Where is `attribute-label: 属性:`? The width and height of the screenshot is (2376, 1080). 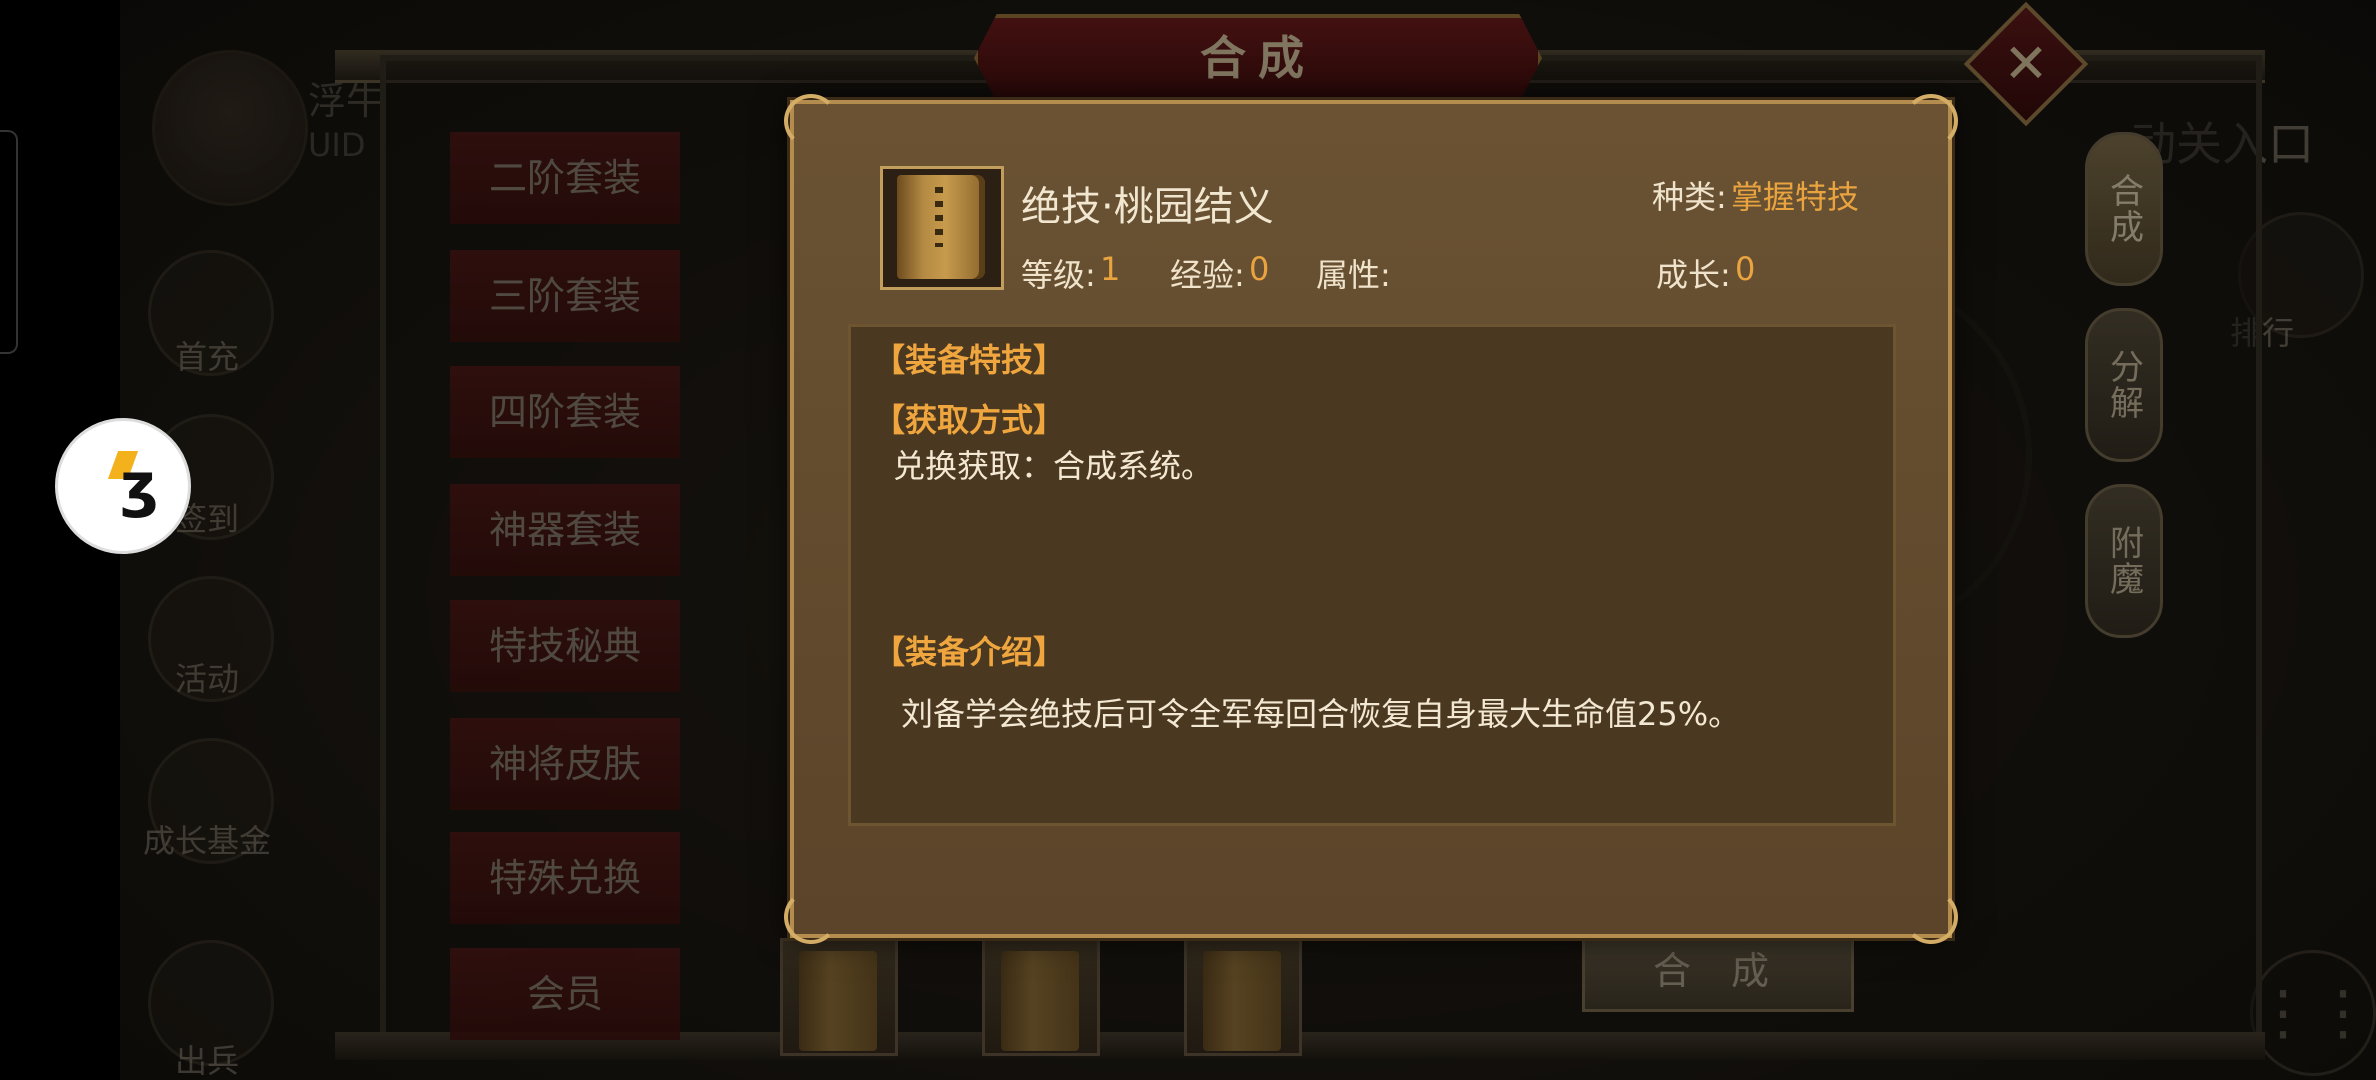
attribute-label: 属性: is located at coordinates (1353, 275).